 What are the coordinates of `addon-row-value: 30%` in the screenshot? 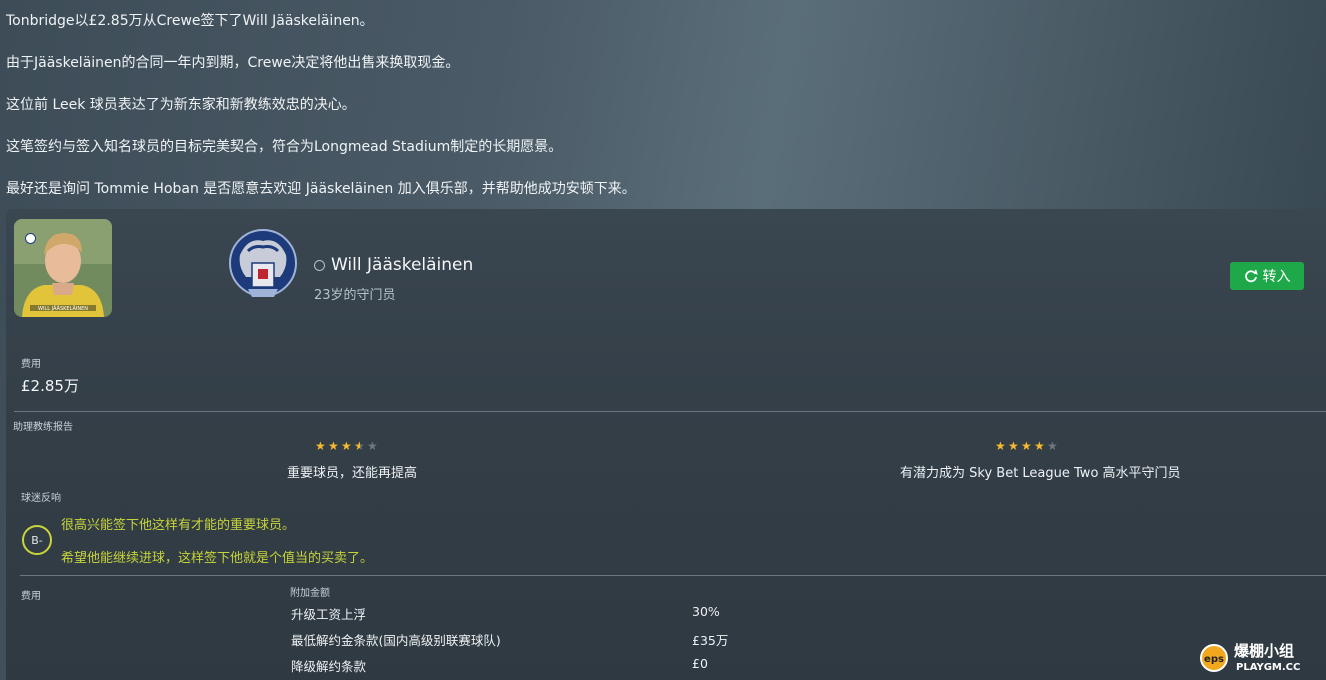 It's located at (706, 611).